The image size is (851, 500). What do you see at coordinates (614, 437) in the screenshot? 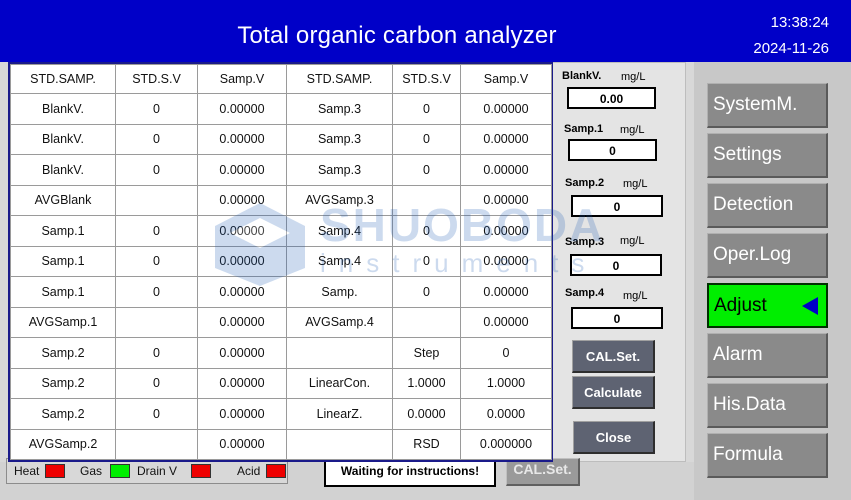
I see `close-button: Close` at bounding box center [614, 437].